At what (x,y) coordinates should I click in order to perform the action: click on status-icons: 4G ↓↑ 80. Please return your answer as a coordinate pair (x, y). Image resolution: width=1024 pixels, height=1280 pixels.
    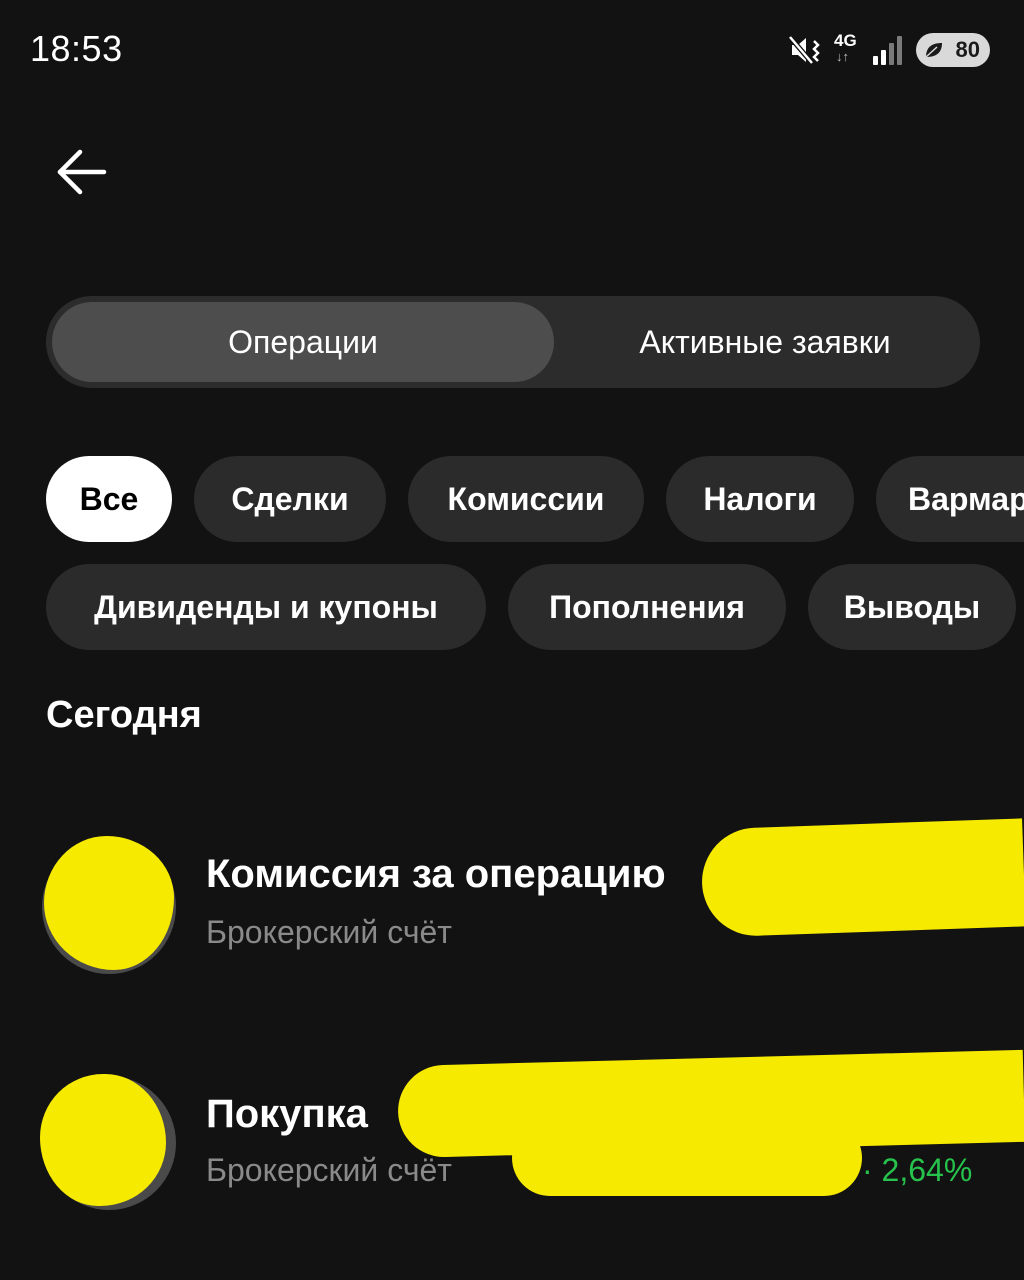
    Looking at the image, I should click on (889, 50).